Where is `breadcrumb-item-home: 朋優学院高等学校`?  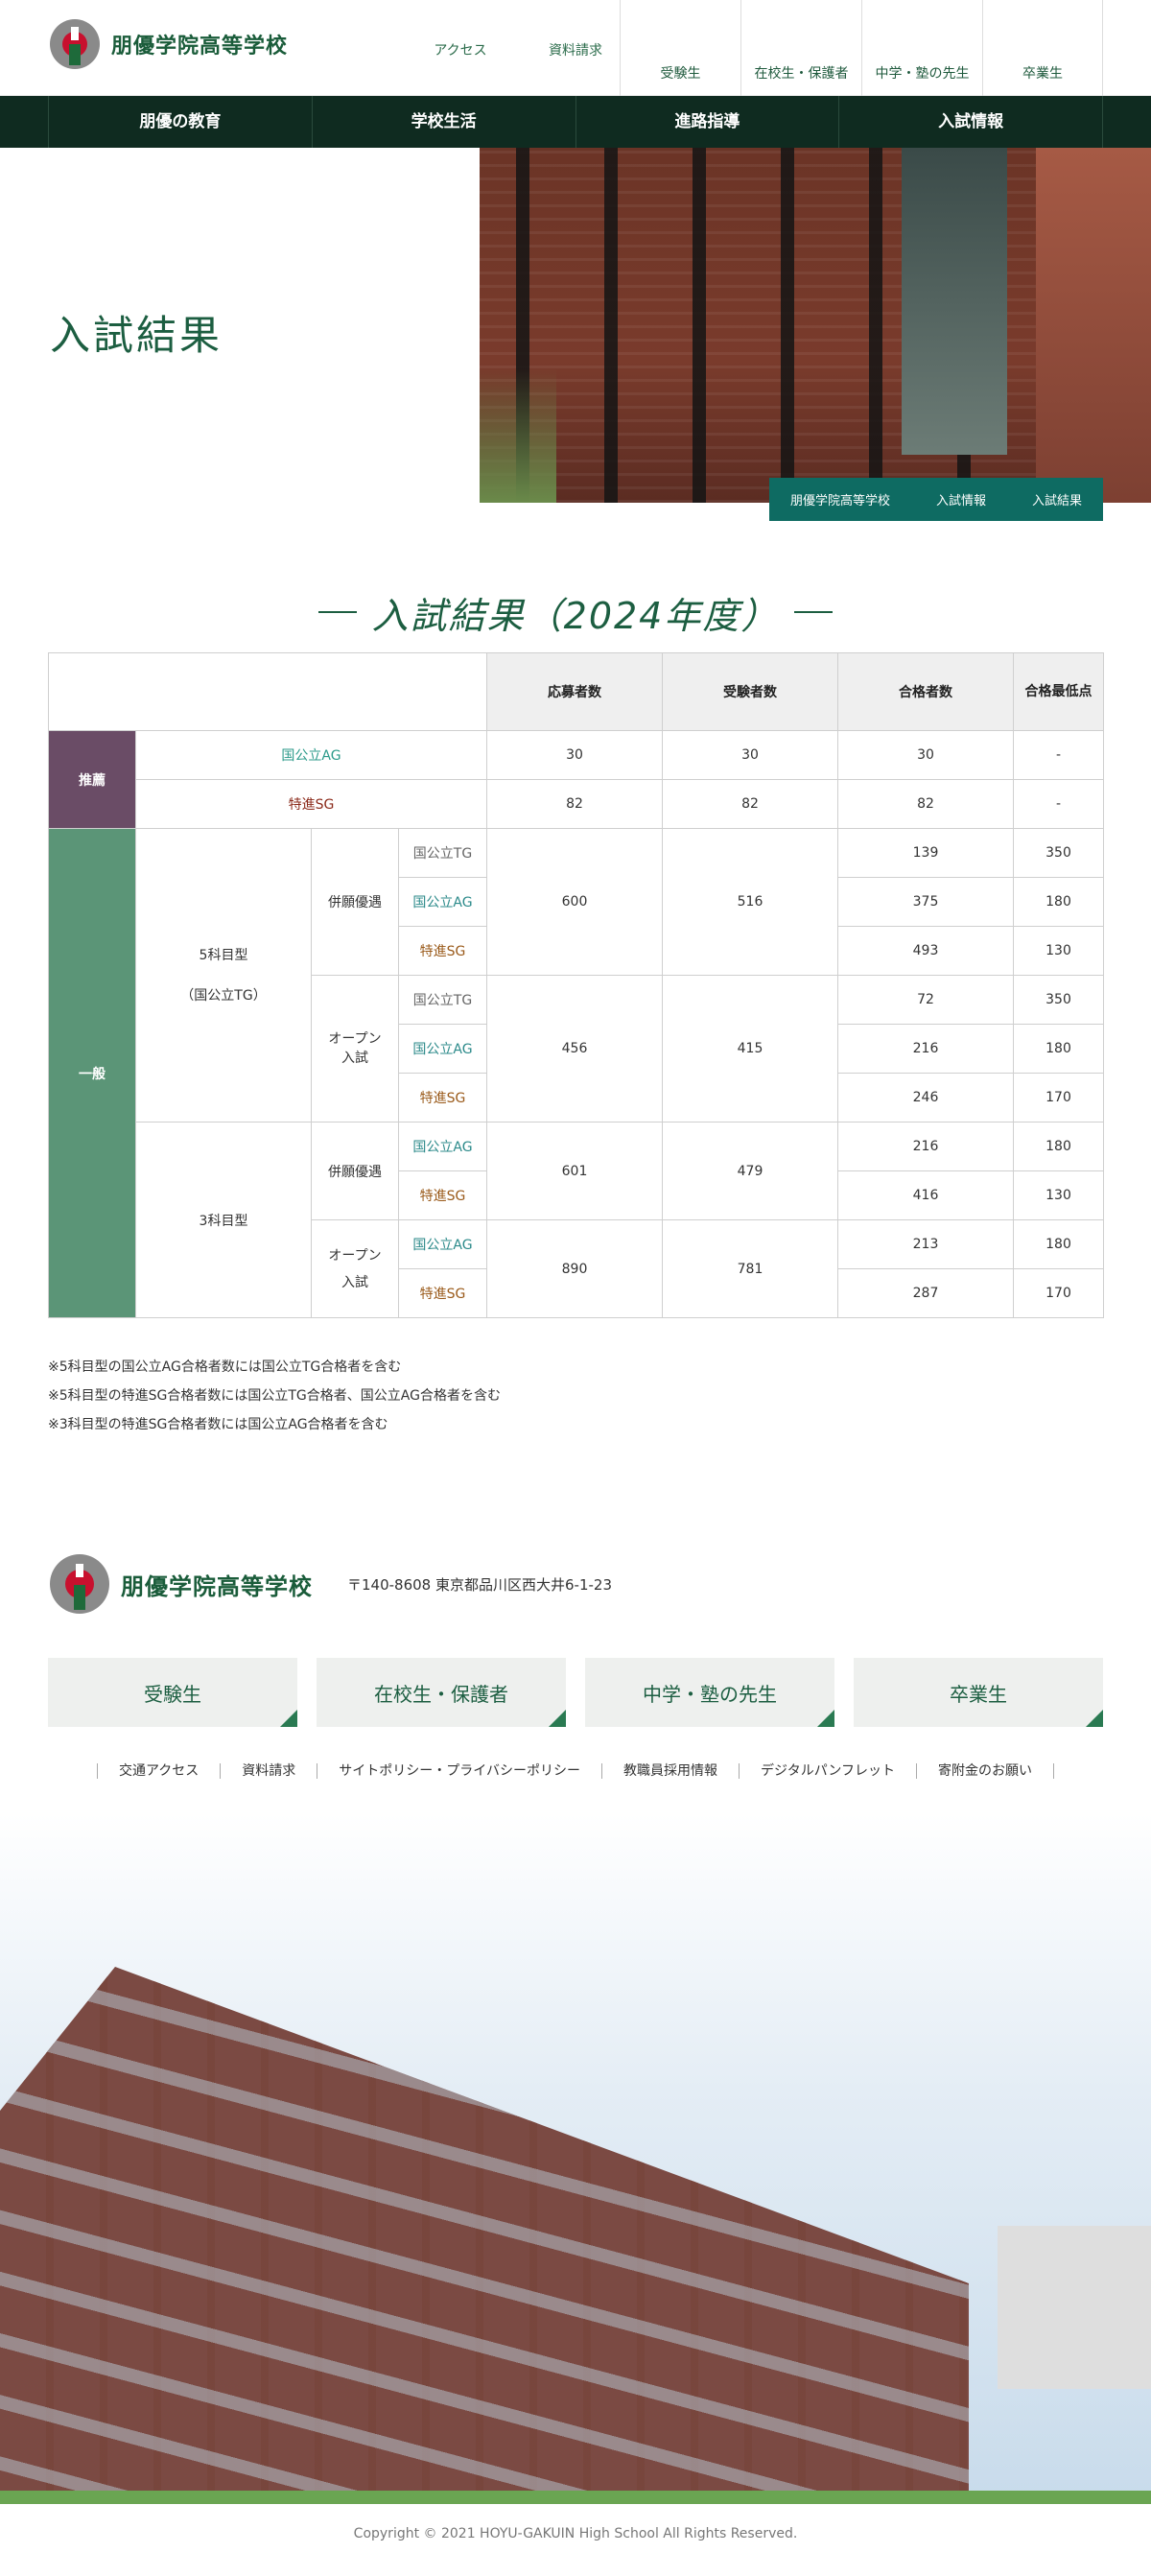
breadcrumb-item-home: 朋優学院高等学校 is located at coordinates (840, 499).